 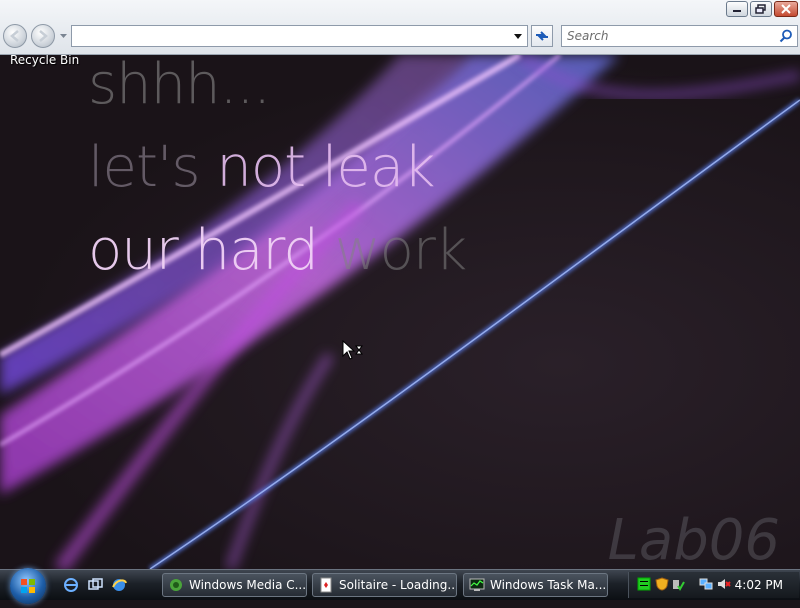 I want to click on headline-line-2: let's not leak, so click(x=262, y=167).